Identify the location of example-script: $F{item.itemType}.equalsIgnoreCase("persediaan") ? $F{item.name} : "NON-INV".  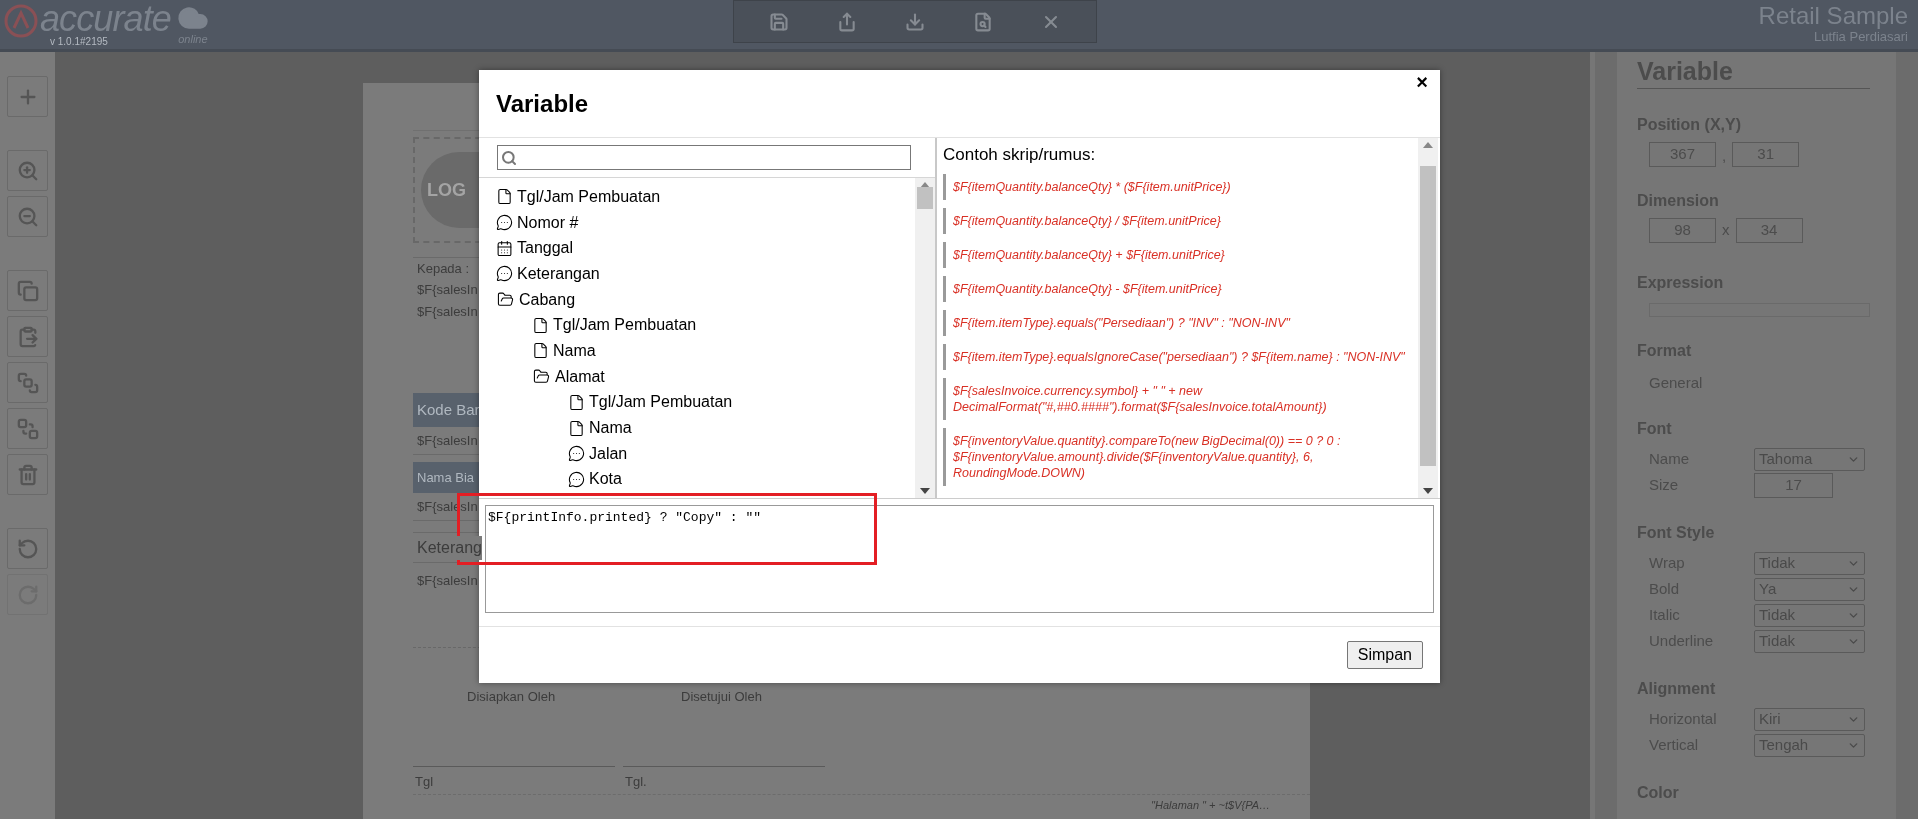
(1178, 356).